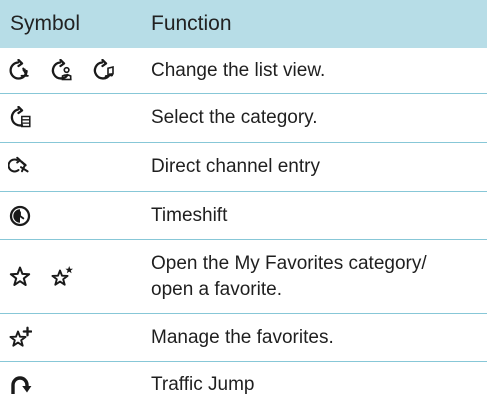 The width and height of the screenshot is (487, 408). Describe the element at coordinates (20, 167) in the screenshot. I see `direct-channel-entry-icon` at that location.